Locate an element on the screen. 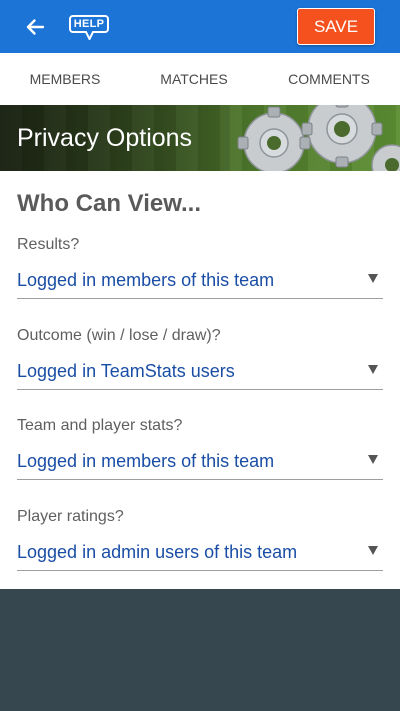  player-ratings-select: Logged in admin users of this team is located at coordinates (200, 554).